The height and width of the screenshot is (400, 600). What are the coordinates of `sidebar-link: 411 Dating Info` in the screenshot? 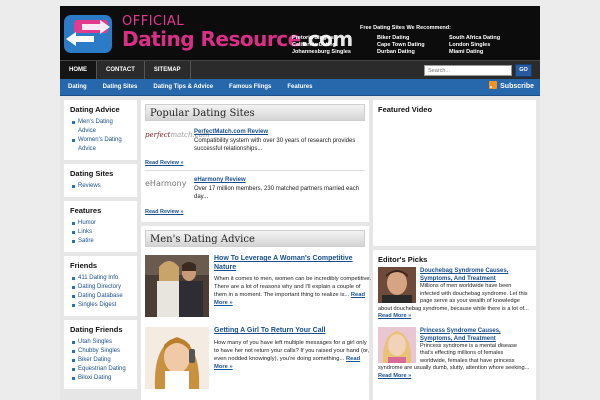 It's located at (102, 278).